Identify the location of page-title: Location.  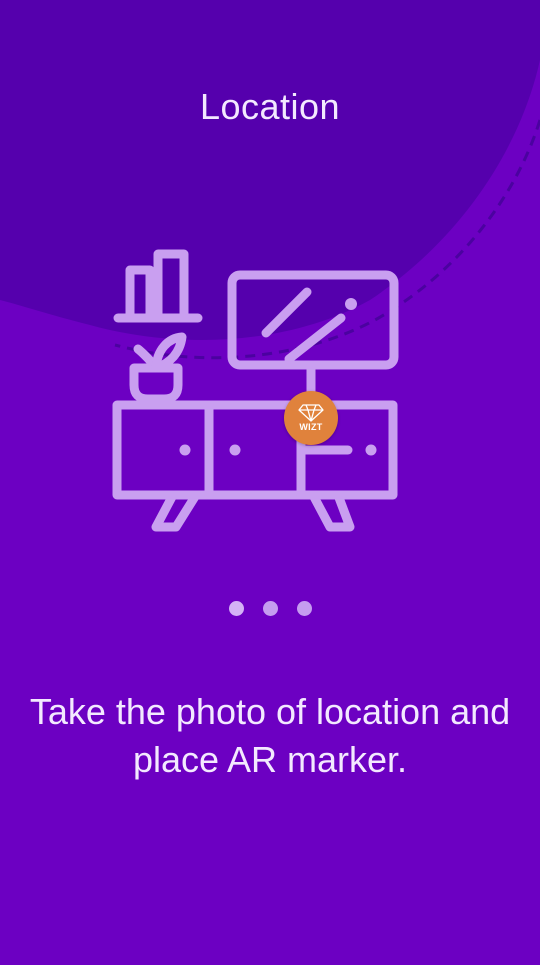
(270, 106).